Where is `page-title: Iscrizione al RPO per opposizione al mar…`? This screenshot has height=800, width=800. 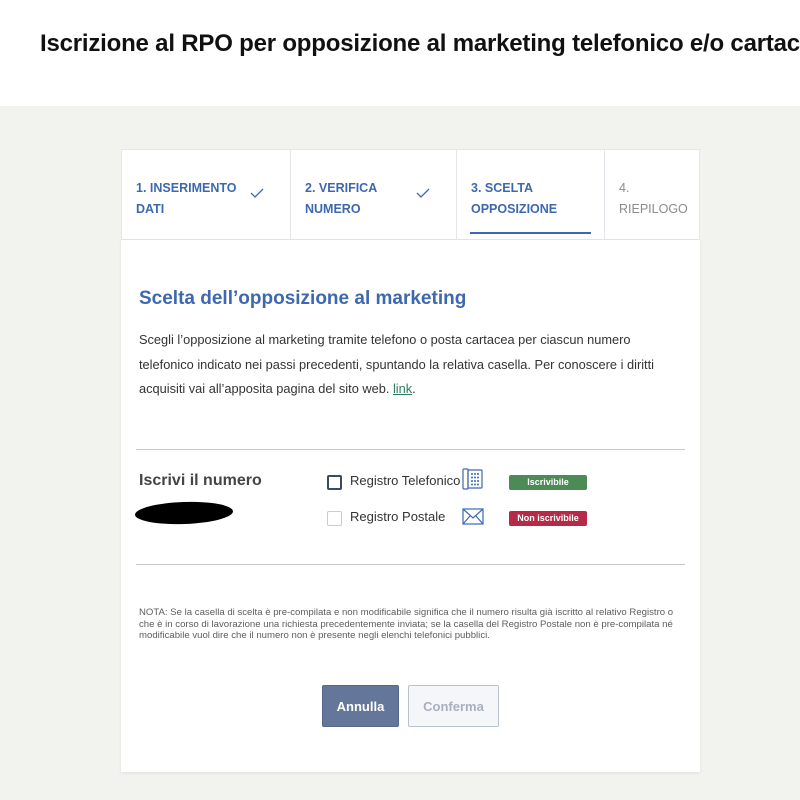 page-title: Iscrizione al RPO per opposizione al mar… is located at coordinates (420, 43).